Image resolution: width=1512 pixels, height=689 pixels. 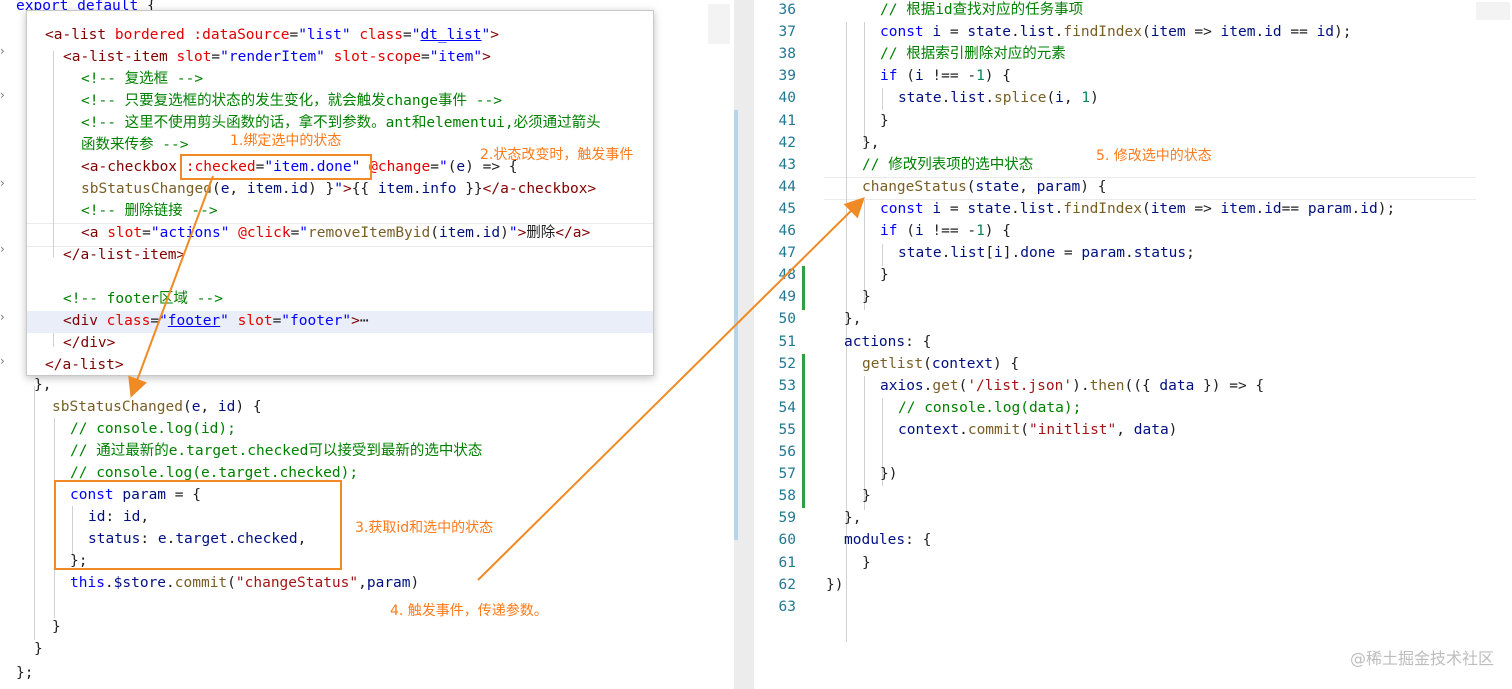 I want to click on watermark: @稀土掘金技术社区, so click(x=1421, y=658).